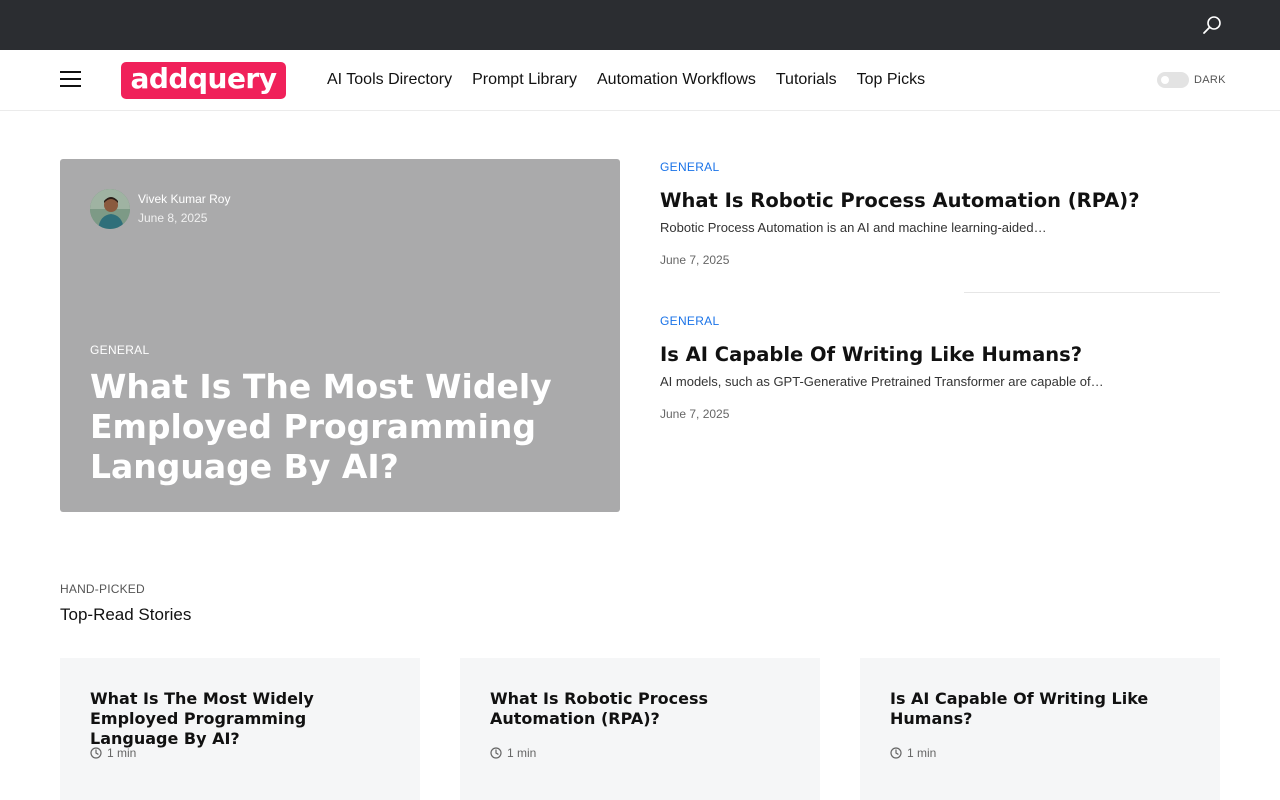 This screenshot has width=1280, height=800. What do you see at coordinates (806, 80) in the screenshot?
I see `nav-tutorials: Tutorials` at bounding box center [806, 80].